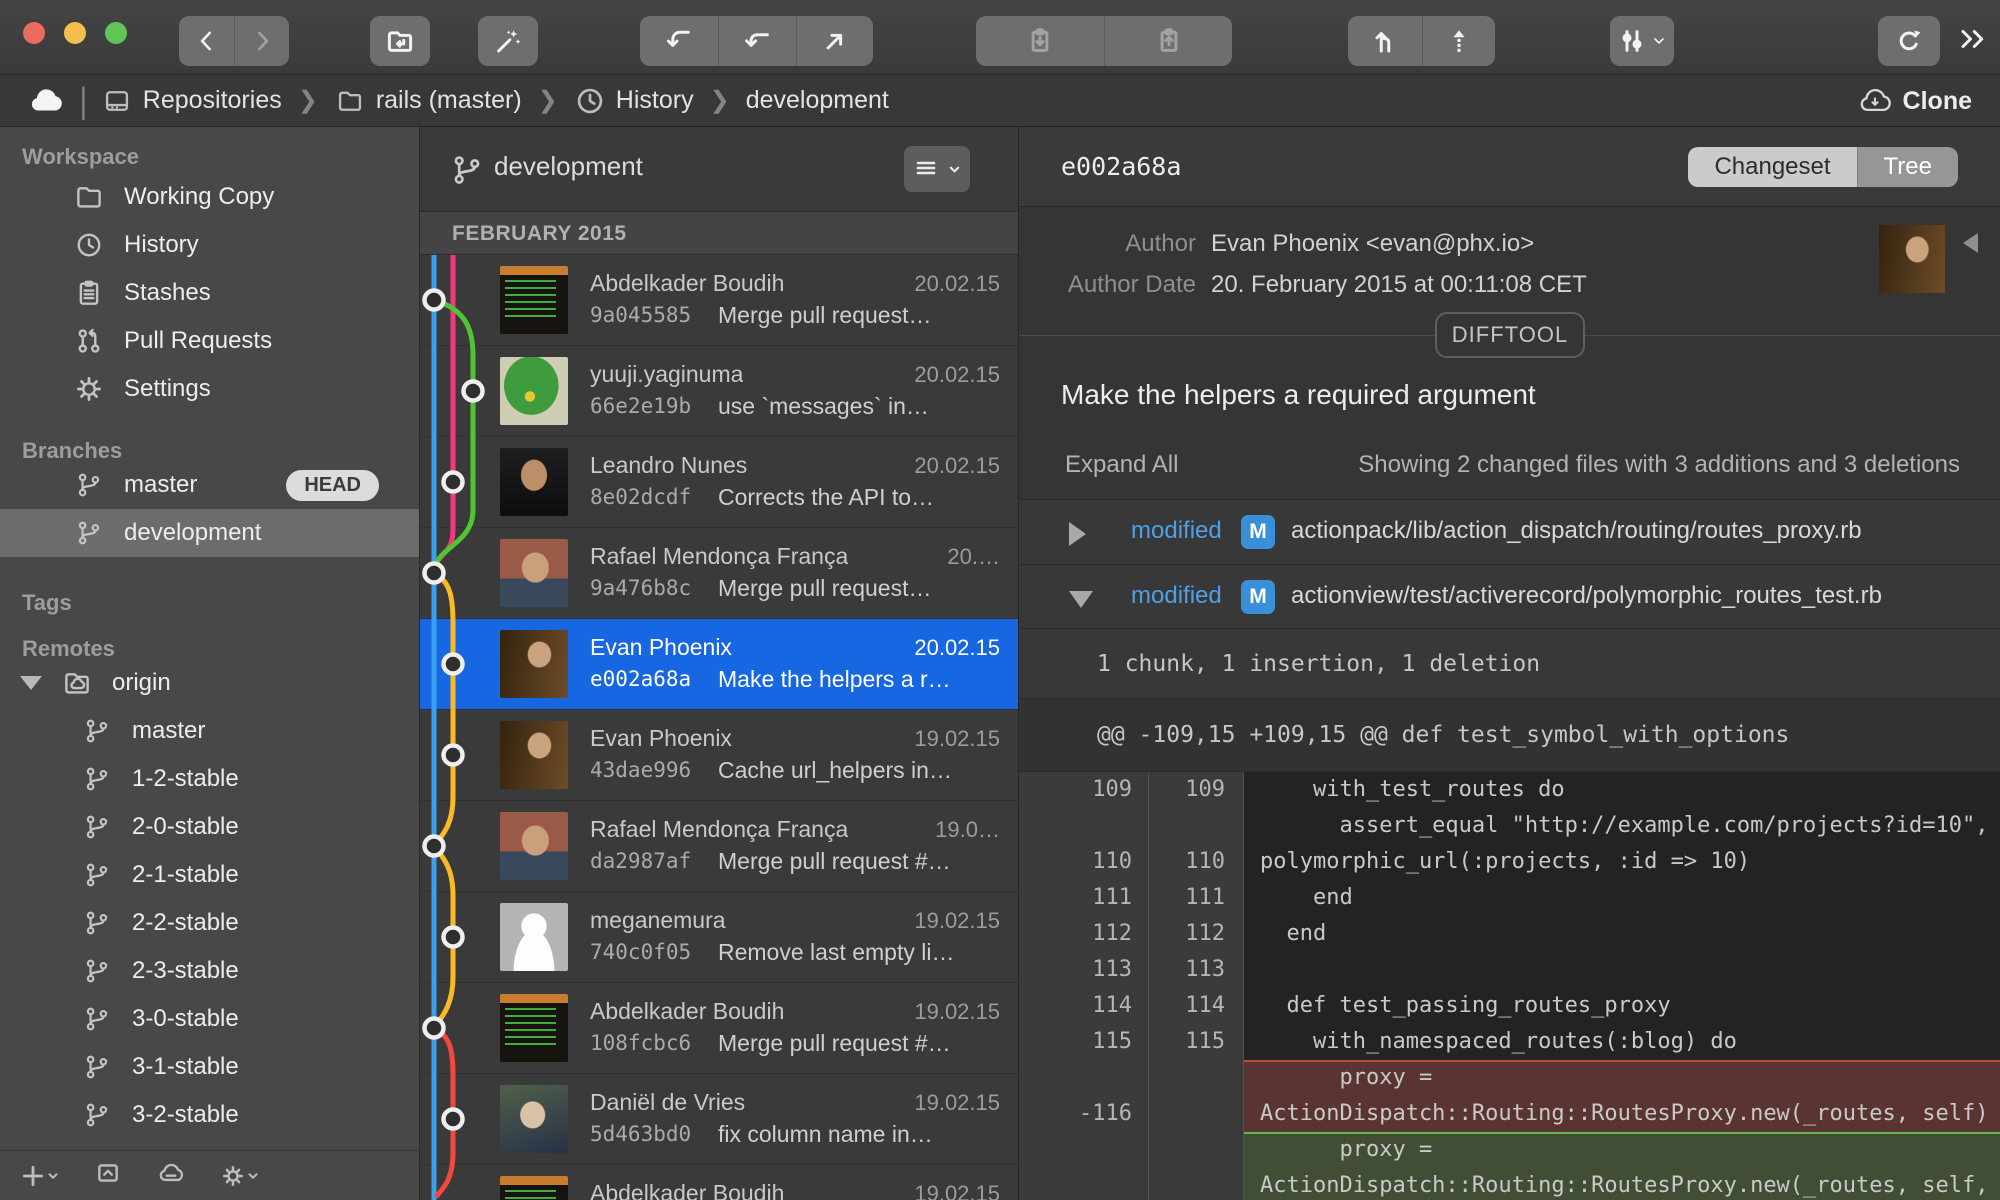 Image resolution: width=2000 pixels, height=1200 pixels. I want to click on sidebar-remote-branch: 2-2-stable, so click(209, 923).